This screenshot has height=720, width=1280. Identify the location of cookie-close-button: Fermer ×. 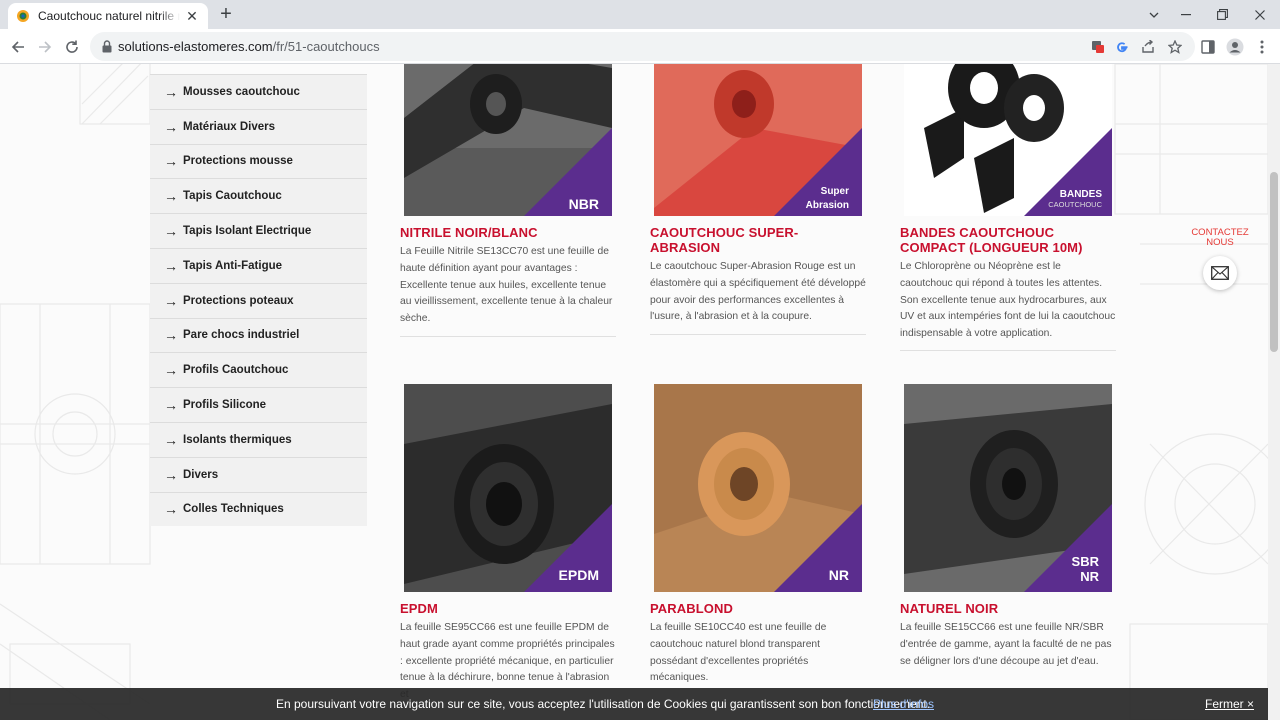
(1229, 704).